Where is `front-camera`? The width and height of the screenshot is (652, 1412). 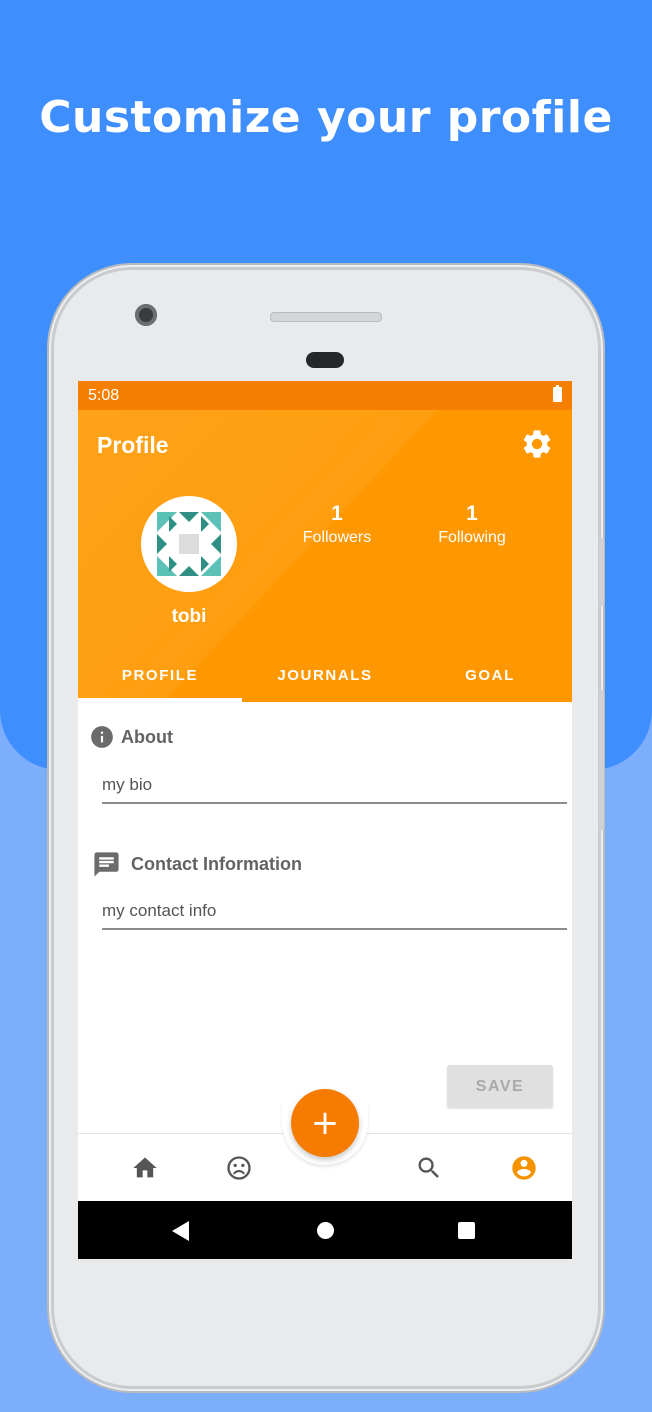 front-camera is located at coordinates (146, 315).